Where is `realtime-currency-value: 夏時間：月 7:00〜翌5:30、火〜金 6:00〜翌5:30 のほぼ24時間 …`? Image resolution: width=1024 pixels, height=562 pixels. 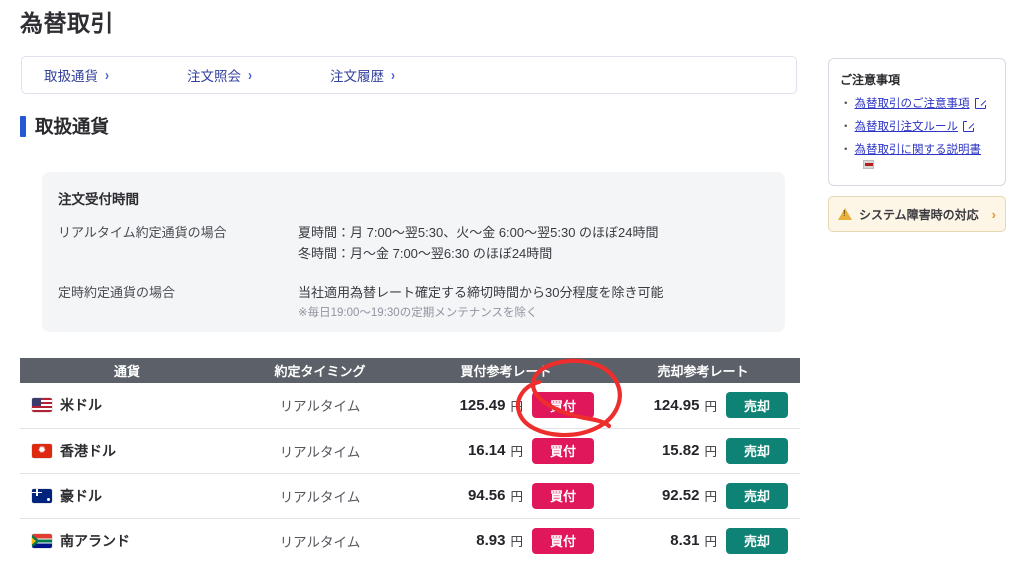 realtime-currency-value: 夏時間：月 7:00〜翌5:30、火〜金 6:00〜翌5:30 のほぼ24時間 … is located at coordinates (478, 243).